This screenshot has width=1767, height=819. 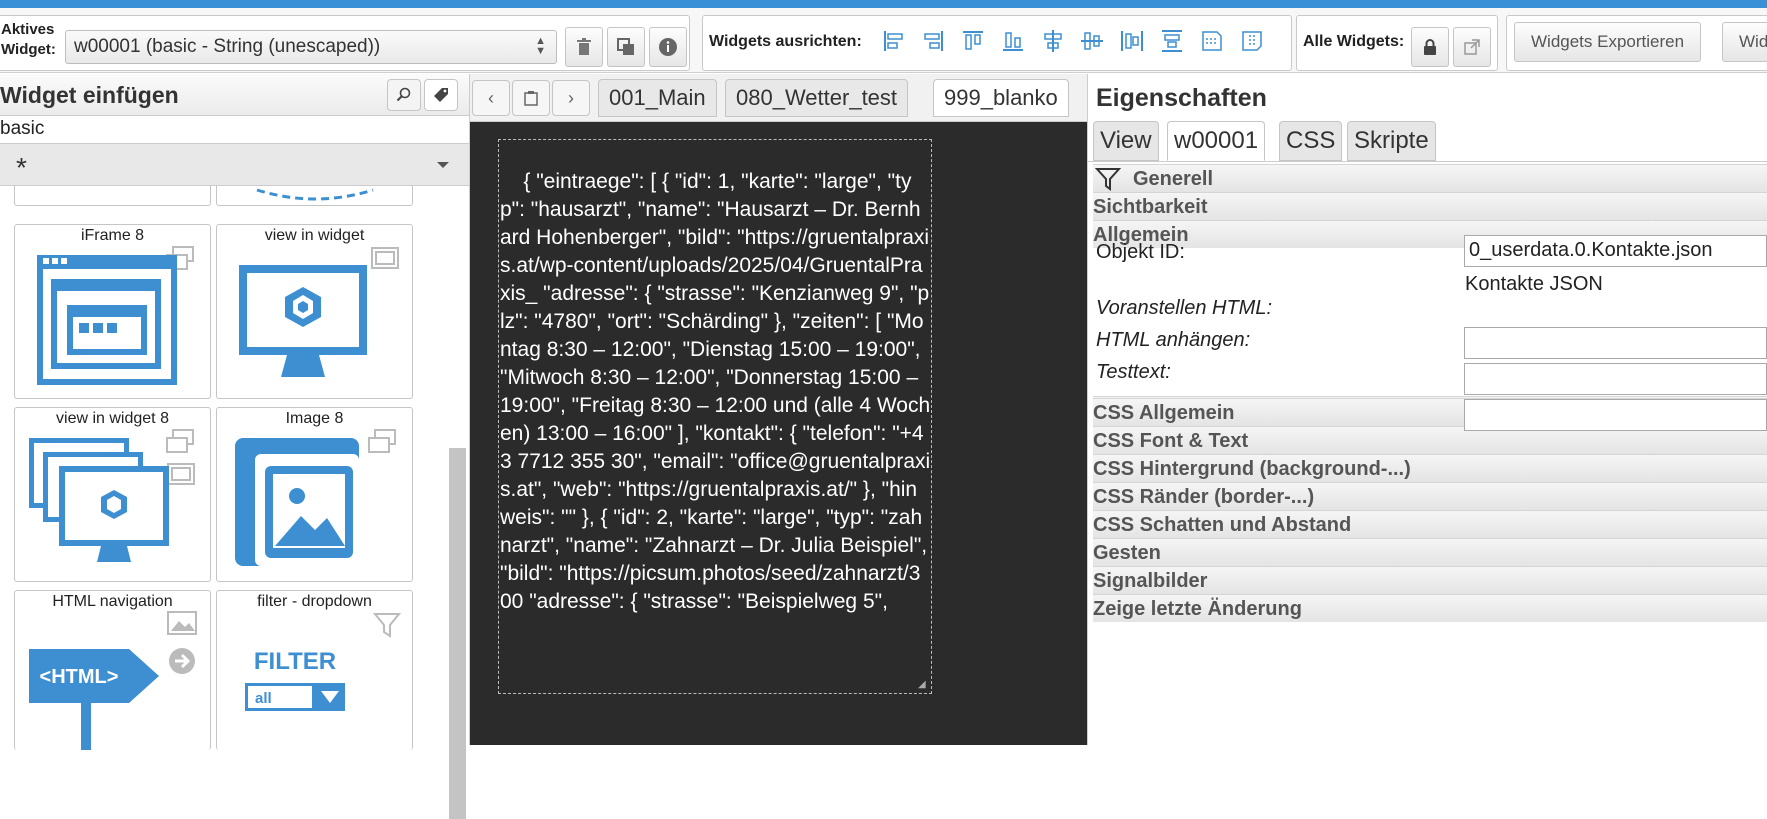 I want to click on active-widget-select: w00001 (basic - String (unescaped)) ▲ ▼, so click(x=311, y=47).